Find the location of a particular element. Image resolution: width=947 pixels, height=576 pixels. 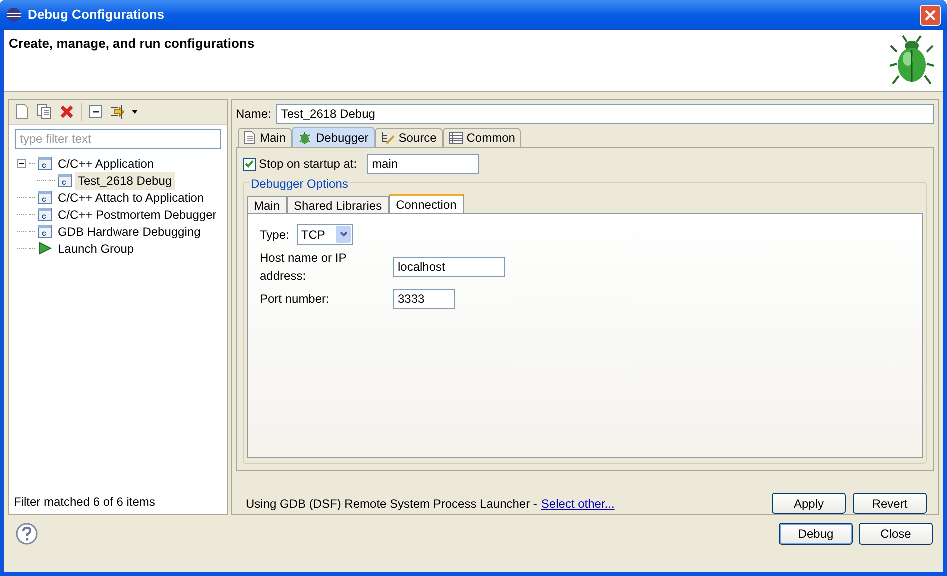

type-dropdown: TCP is located at coordinates (325, 234).